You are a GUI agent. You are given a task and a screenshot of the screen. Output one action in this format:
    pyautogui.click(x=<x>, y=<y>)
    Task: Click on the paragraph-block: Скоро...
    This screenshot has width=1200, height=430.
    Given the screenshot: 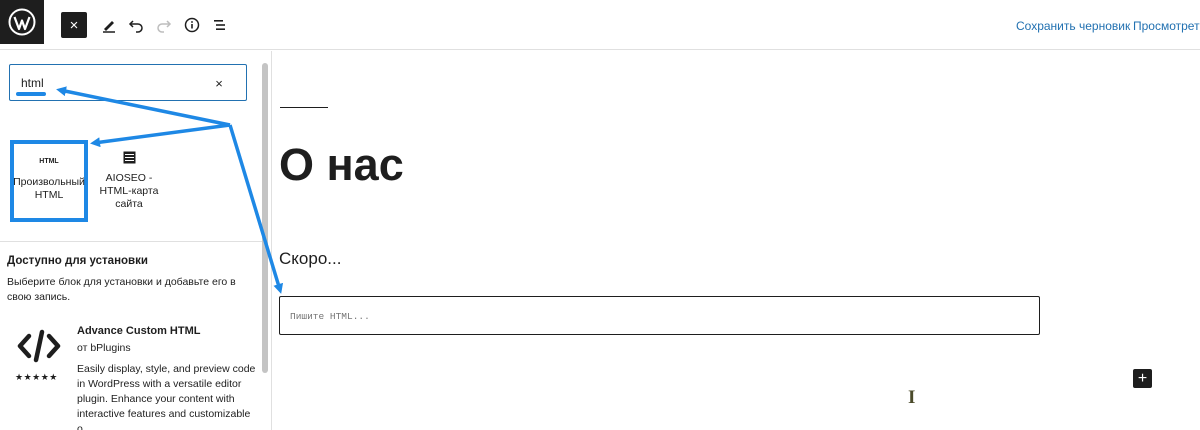 What is the action you would take?
    pyautogui.click(x=310, y=259)
    